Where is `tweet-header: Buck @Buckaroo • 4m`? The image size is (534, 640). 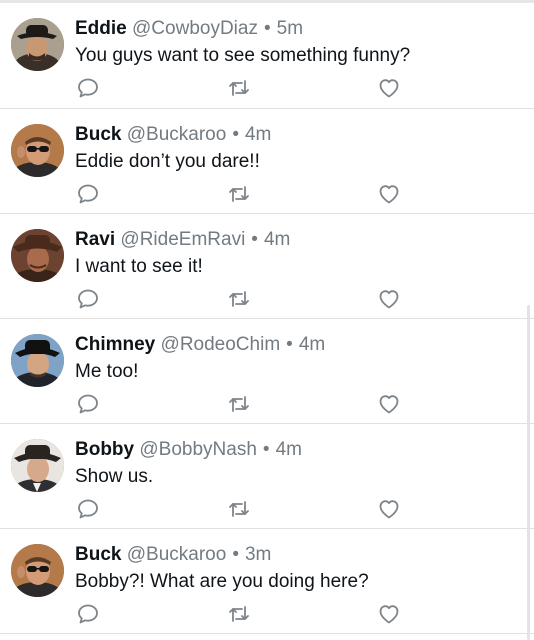 tweet-header: Buck @Buckaroo • 4m is located at coordinates (173, 135).